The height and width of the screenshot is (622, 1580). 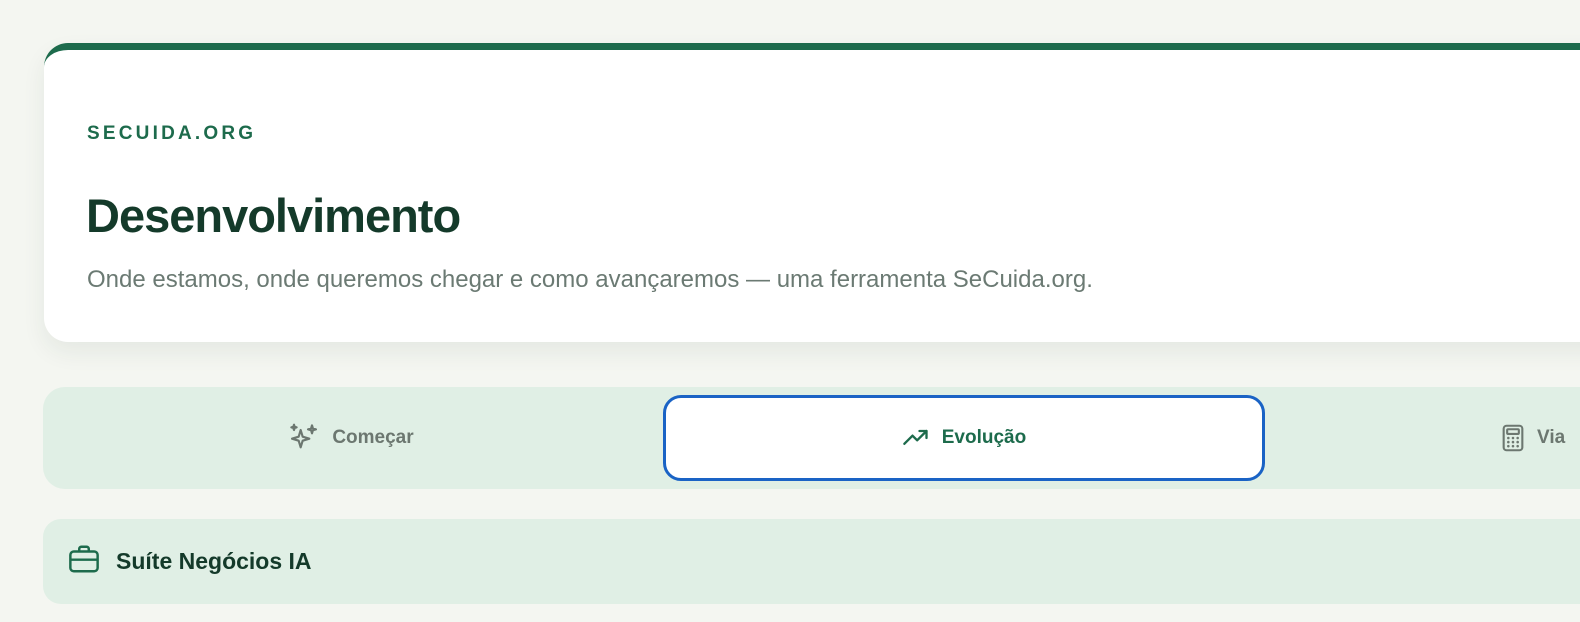 What do you see at coordinates (214, 561) in the screenshot?
I see `suite-title: Suíte Negócios IA` at bounding box center [214, 561].